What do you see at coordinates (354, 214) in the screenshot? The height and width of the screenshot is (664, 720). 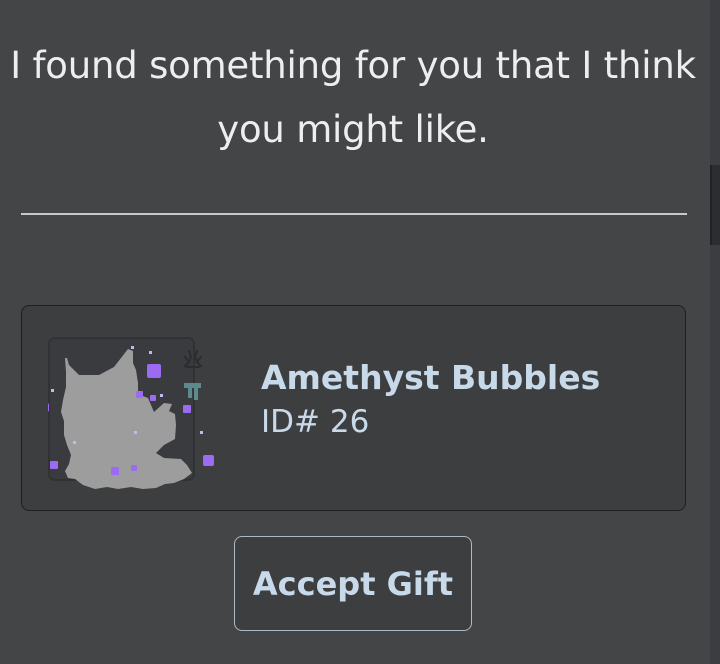 I see `divider` at bounding box center [354, 214].